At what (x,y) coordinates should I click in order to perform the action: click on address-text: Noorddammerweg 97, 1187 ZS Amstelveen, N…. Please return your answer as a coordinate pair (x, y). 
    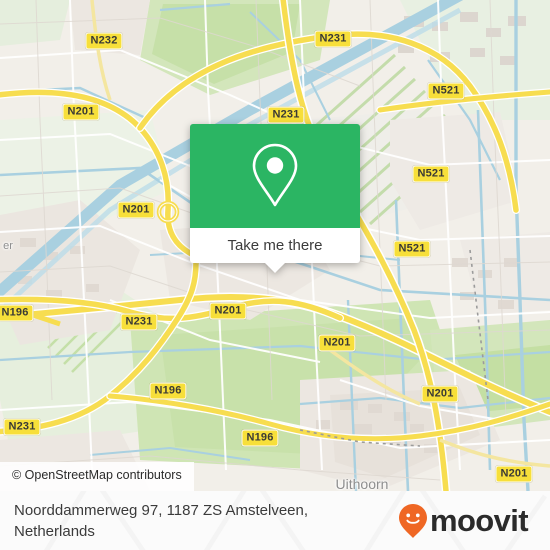
    Looking at the image, I should click on (161, 521).